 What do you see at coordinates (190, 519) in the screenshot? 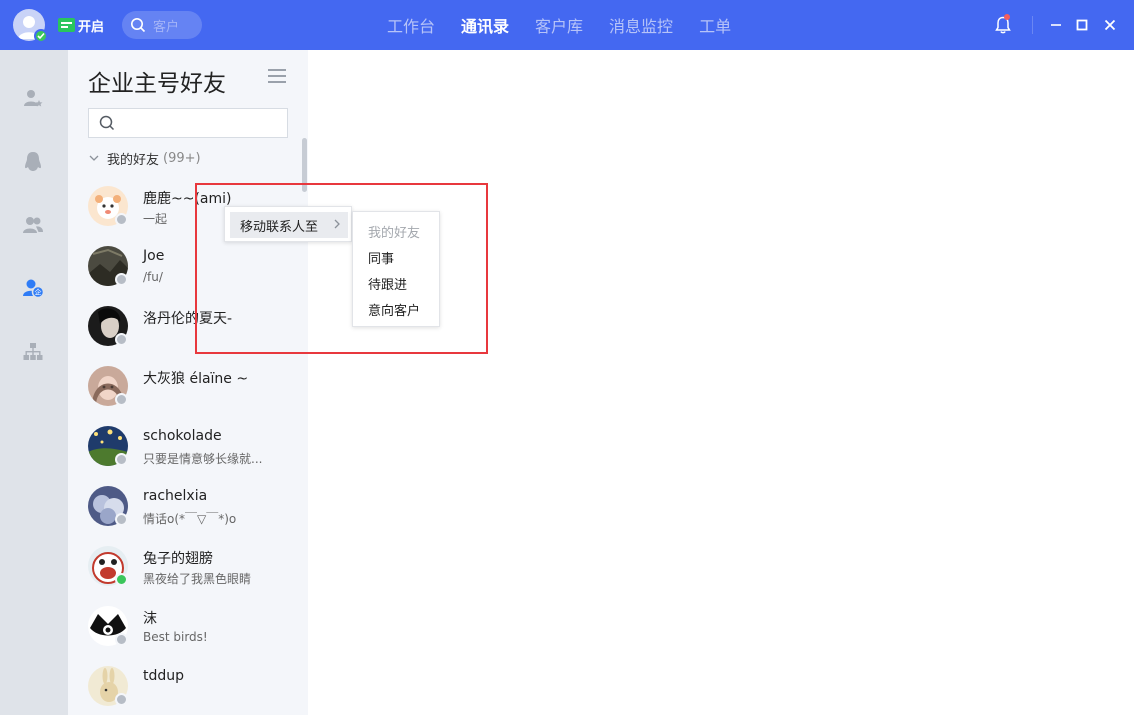
I see `contact-signature: 情话o(*￣▽￣*)o` at bounding box center [190, 519].